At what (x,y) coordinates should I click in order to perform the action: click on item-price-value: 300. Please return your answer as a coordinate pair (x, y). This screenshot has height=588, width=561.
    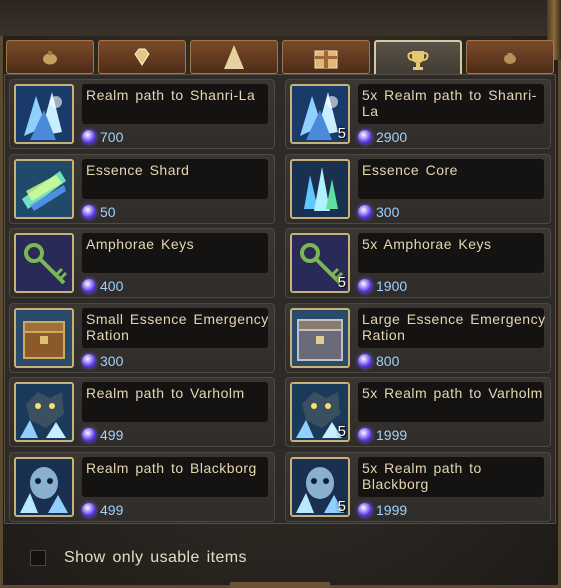
    Looking at the image, I should click on (112, 360).